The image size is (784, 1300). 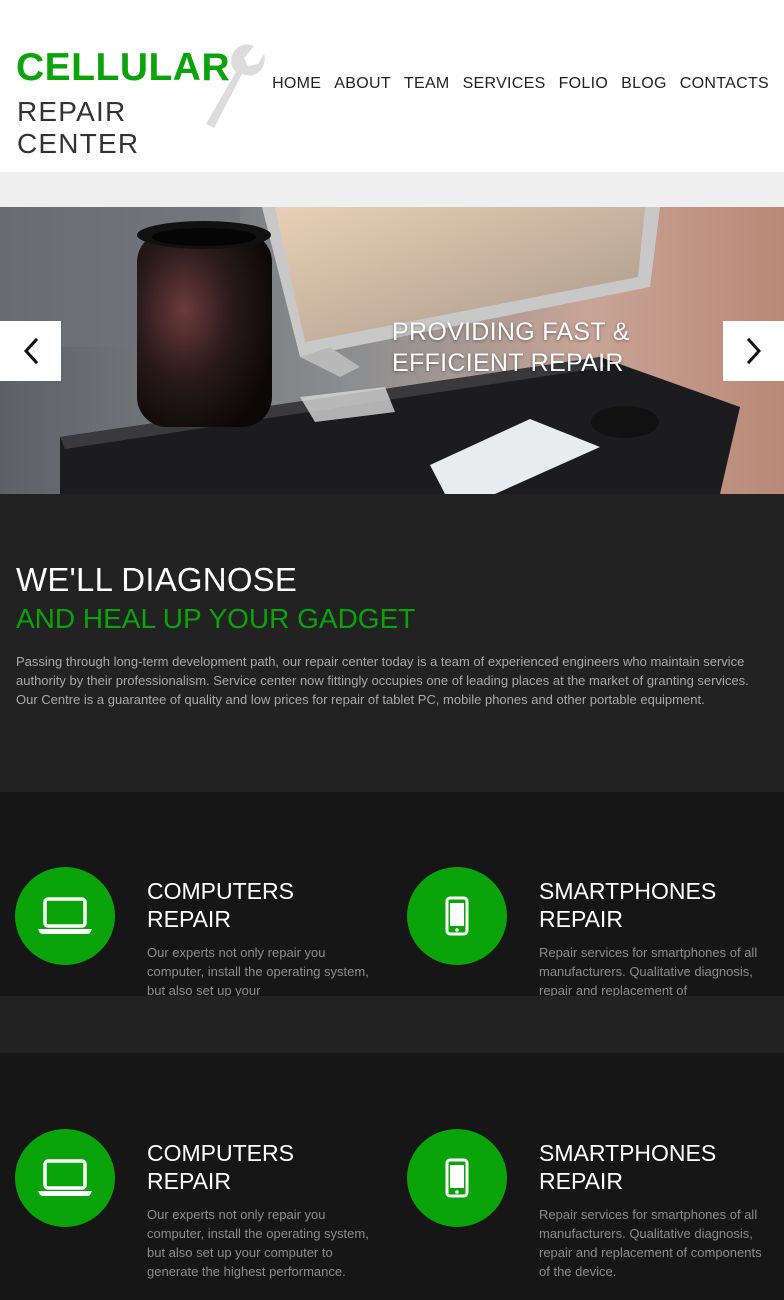 I want to click on slider-next-button, so click(x=753, y=351).